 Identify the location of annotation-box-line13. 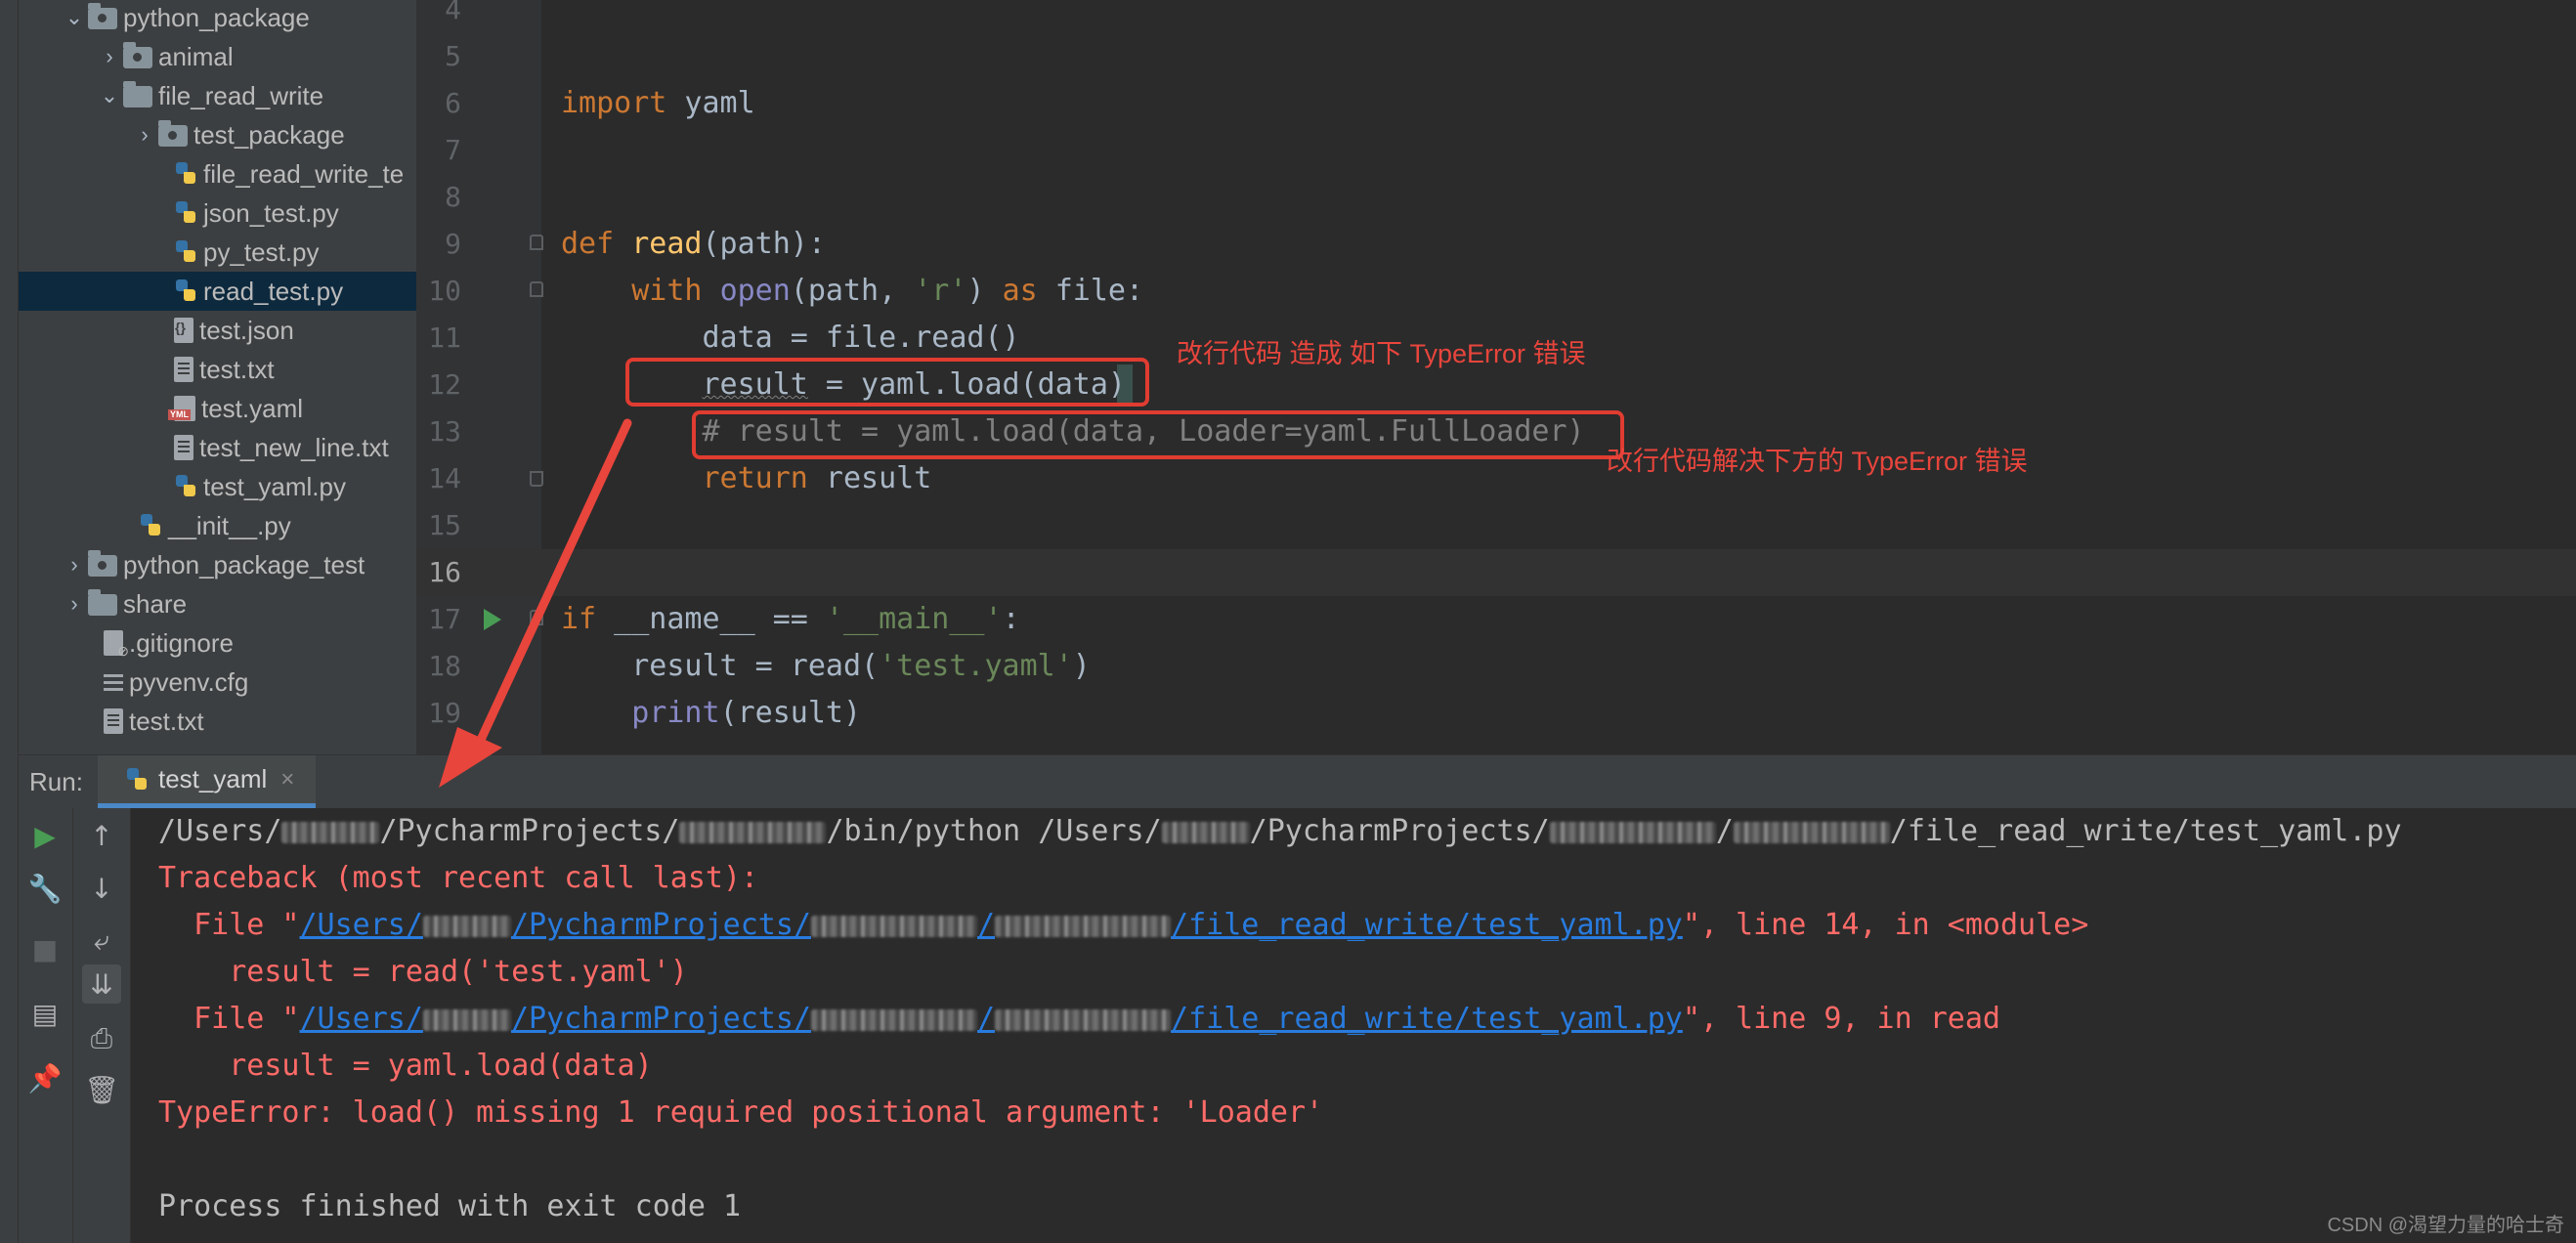
(1158, 435).